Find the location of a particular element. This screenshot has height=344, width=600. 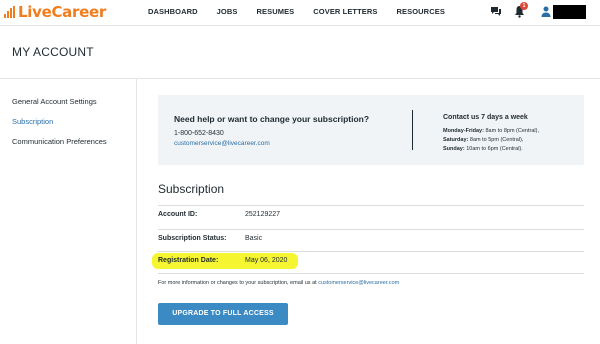

row-value: May 06, 2020 is located at coordinates (266, 260).